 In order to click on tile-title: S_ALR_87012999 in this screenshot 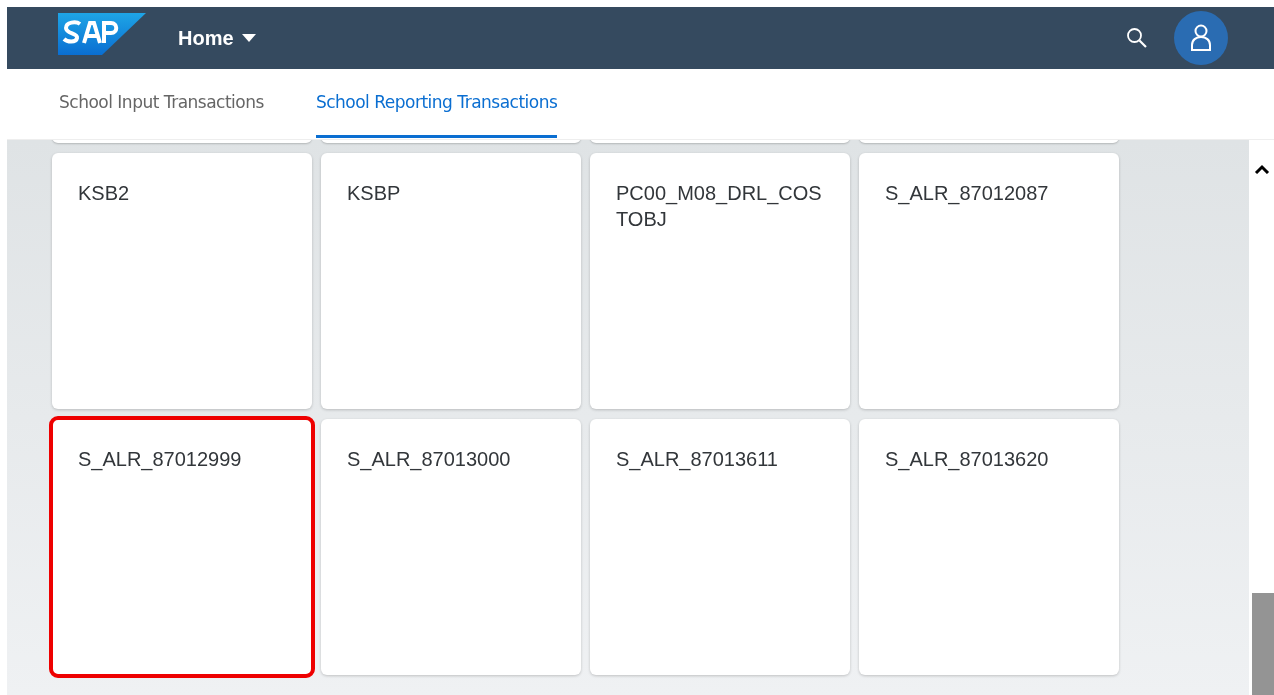, I will do `click(160, 459)`.